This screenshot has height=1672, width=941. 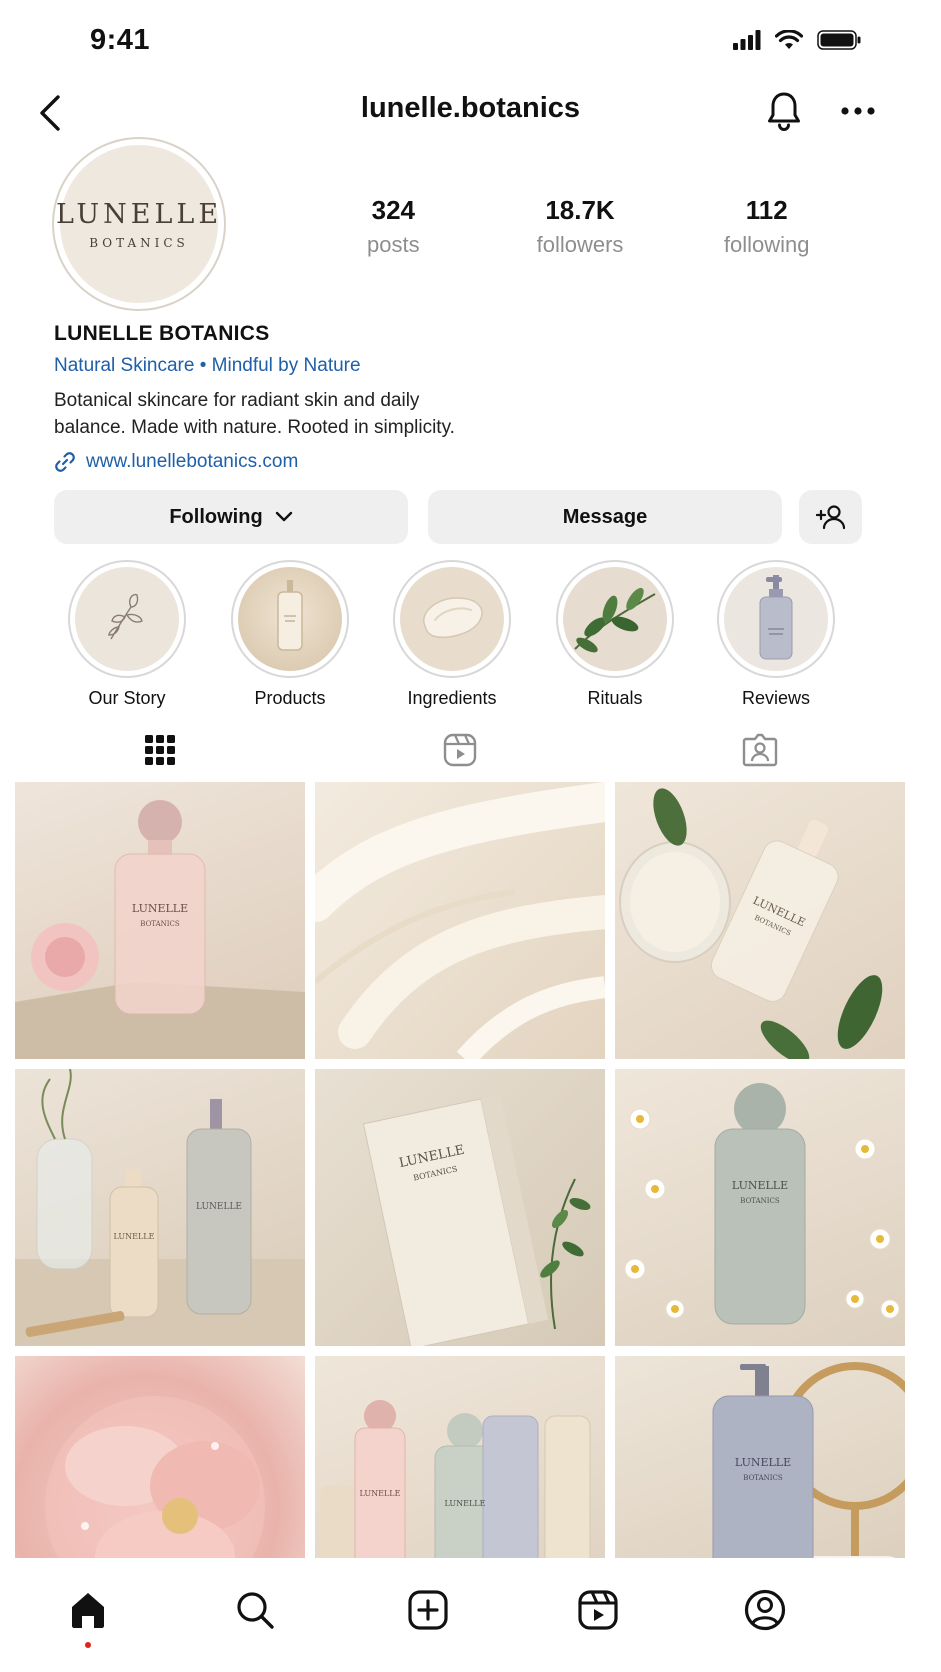 I want to click on notifications-button, so click(x=784, y=111).